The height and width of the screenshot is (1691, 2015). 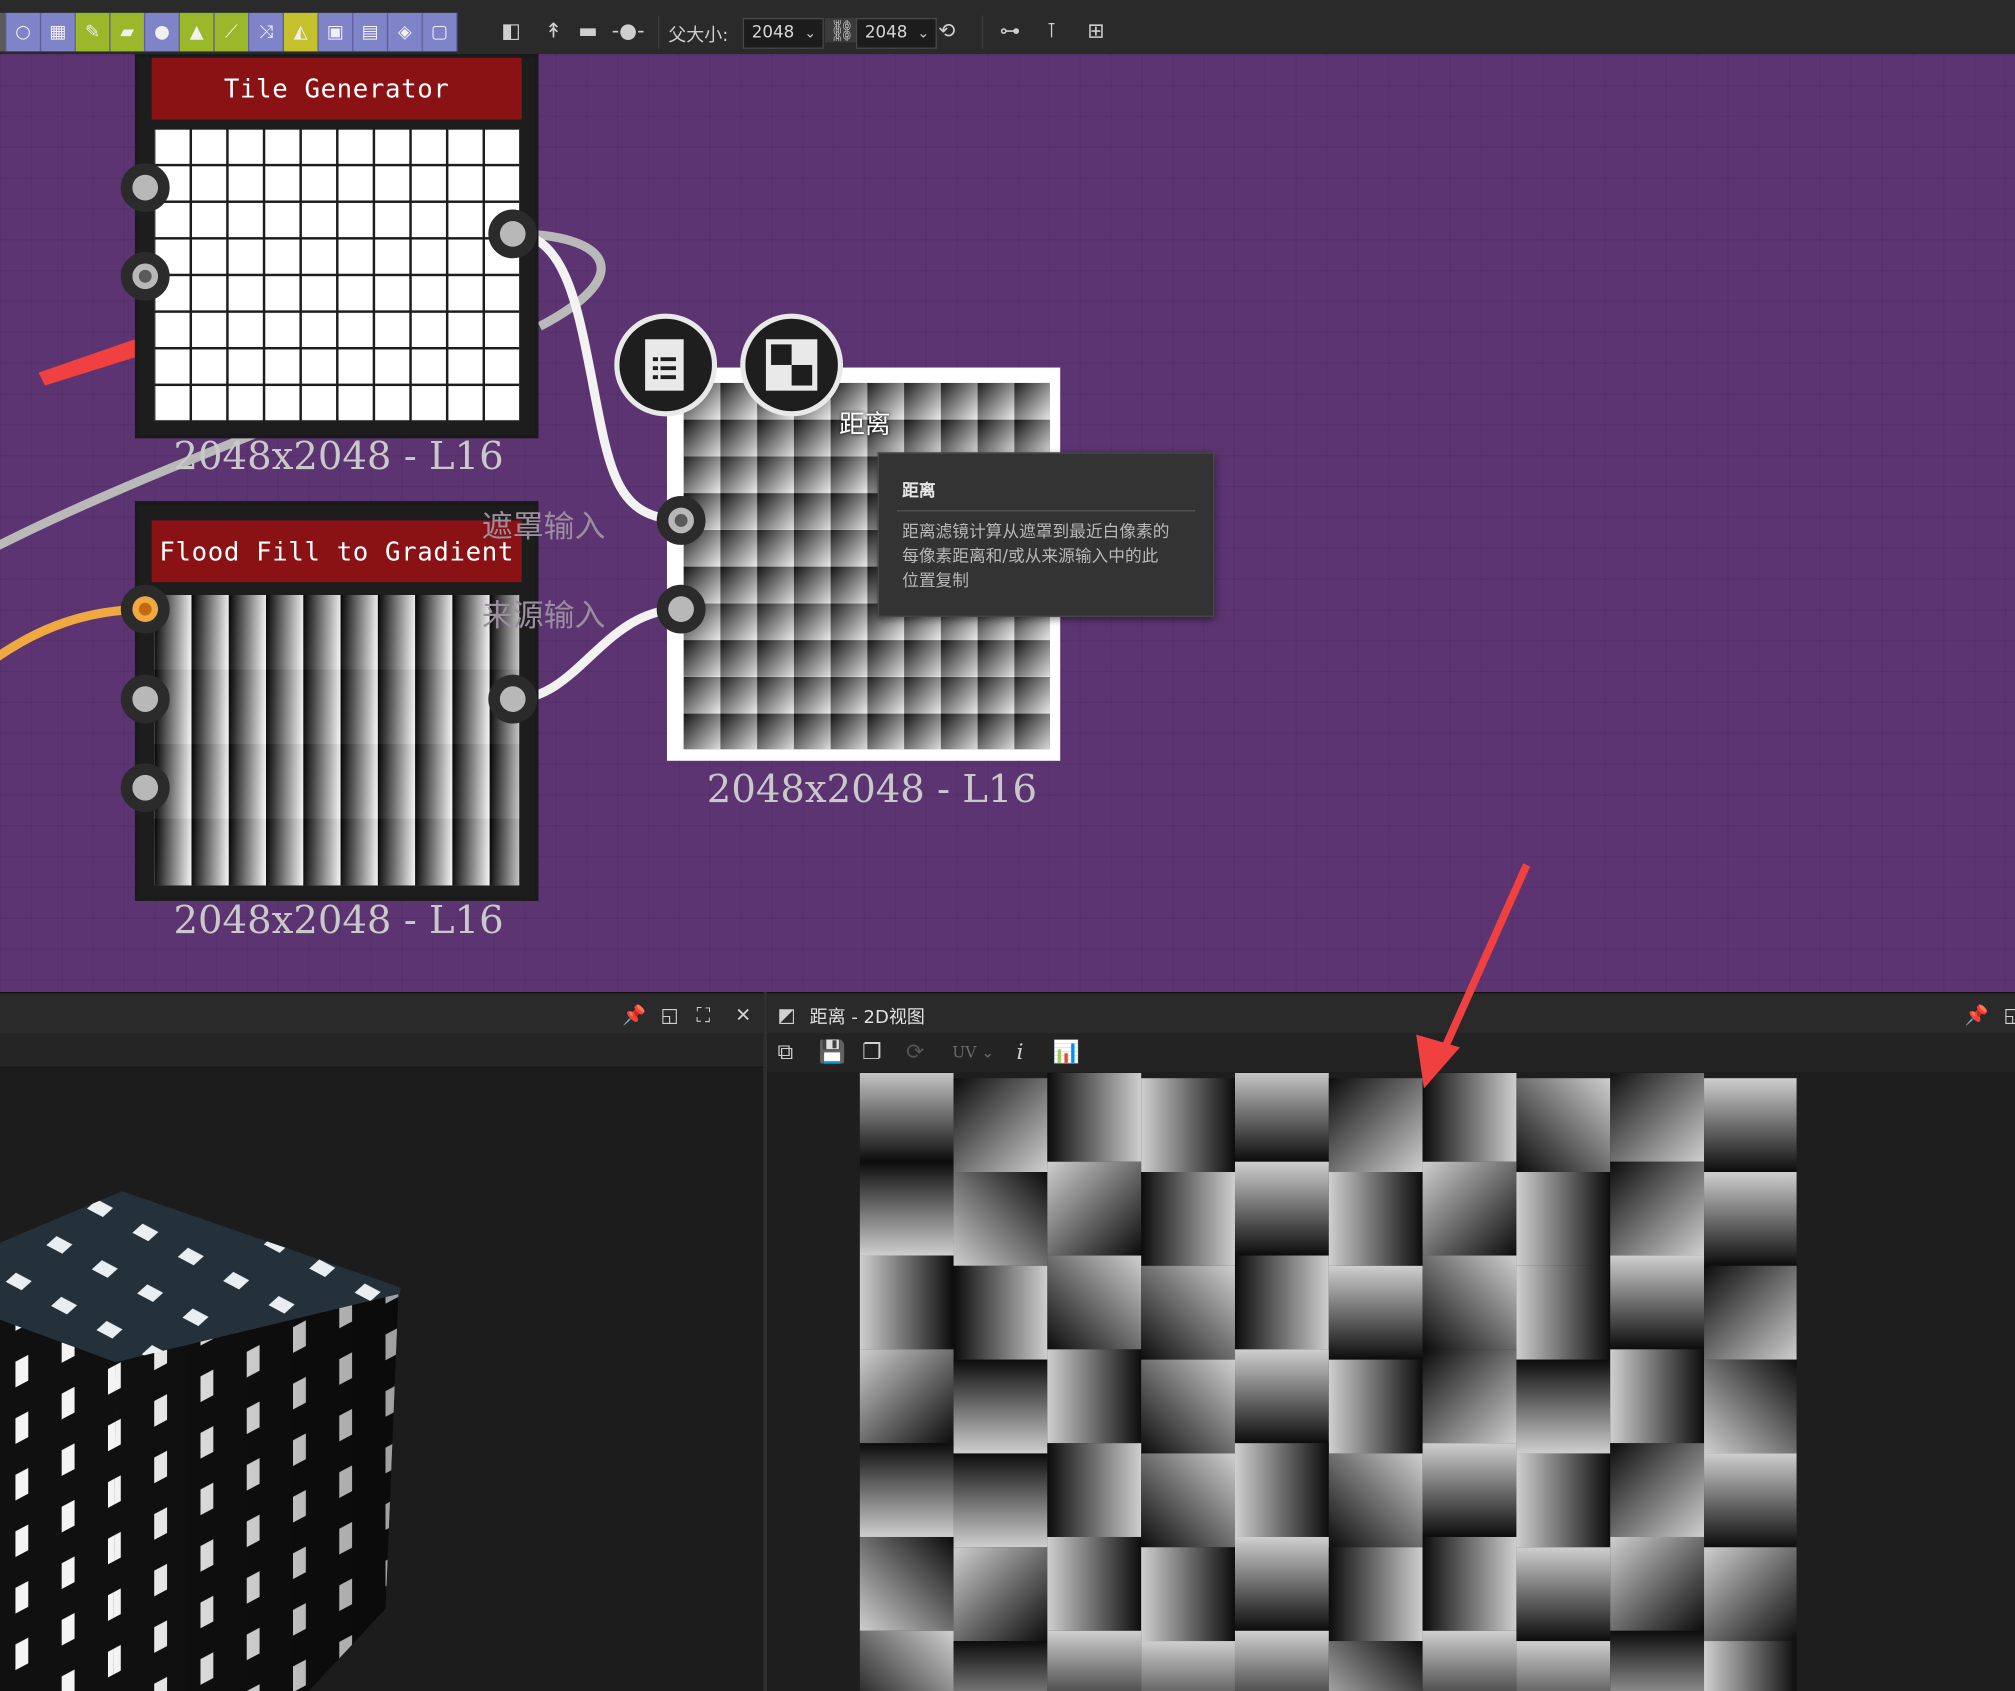 What do you see at coordinates (896, 33) in the screenshot?
I see `size-y-select: 2048 ⌄` at bounding box center [896, 33].